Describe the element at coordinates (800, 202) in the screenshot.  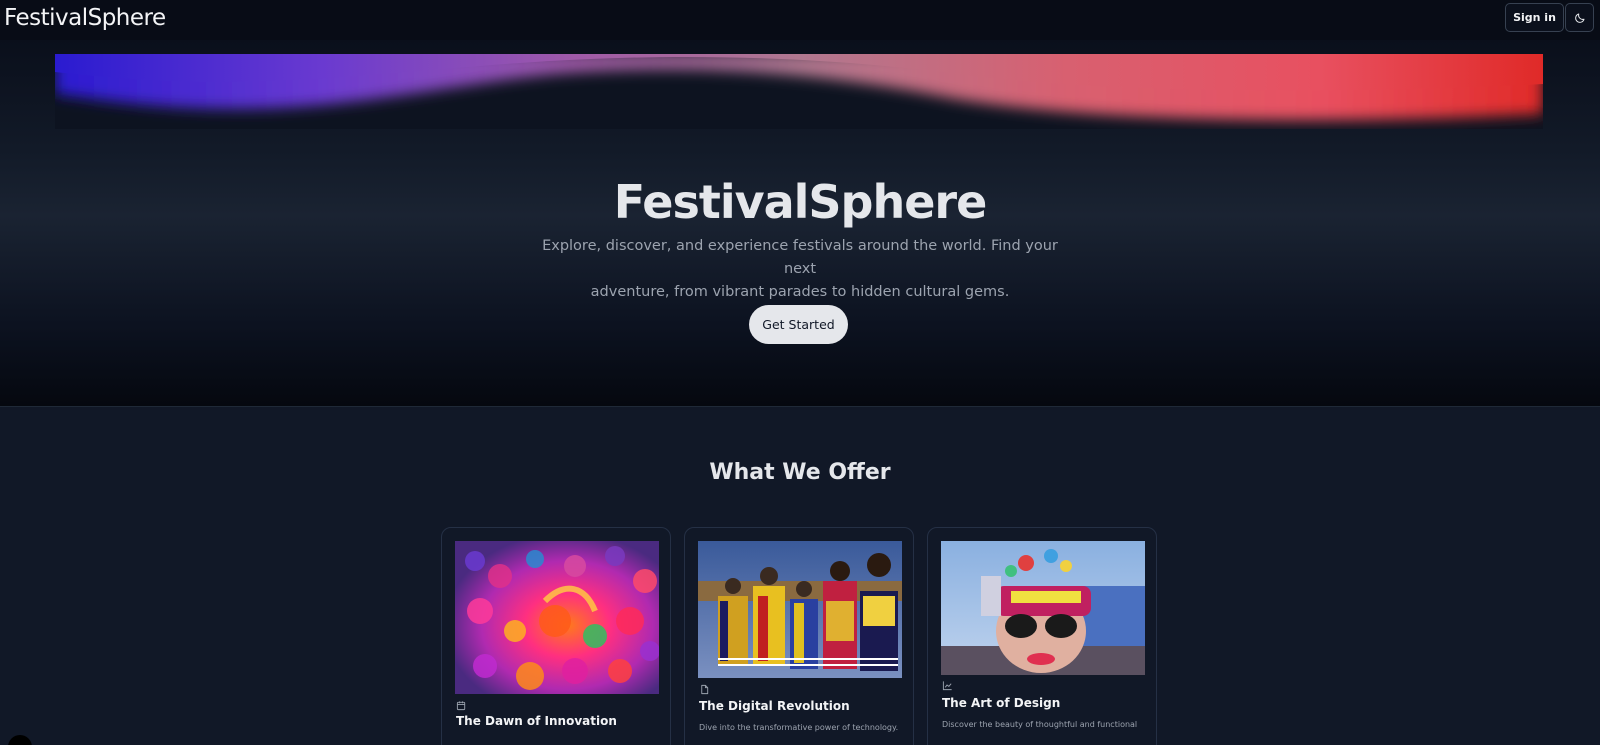
I see `hero-title: FestivalSphere` at that location.